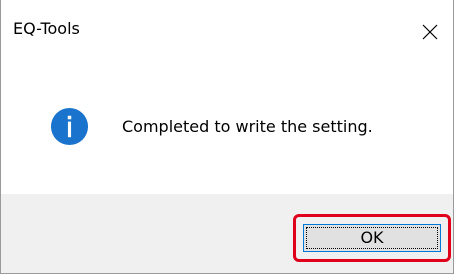 This screenshot has width=454, height=275. I want to click on close-button, so click(430, 32).